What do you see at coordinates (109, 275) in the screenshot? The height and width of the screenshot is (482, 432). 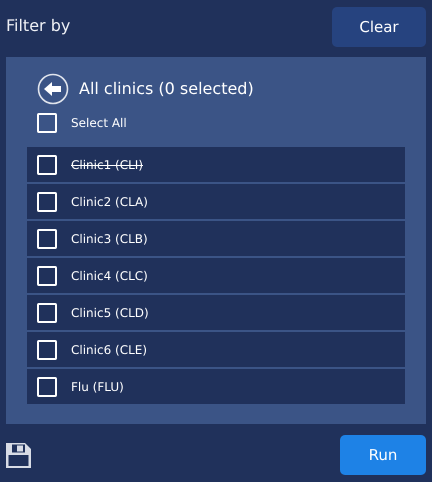 I see `clinic-label: Clinic4 (CLC)` at bounding box center [109, 275].